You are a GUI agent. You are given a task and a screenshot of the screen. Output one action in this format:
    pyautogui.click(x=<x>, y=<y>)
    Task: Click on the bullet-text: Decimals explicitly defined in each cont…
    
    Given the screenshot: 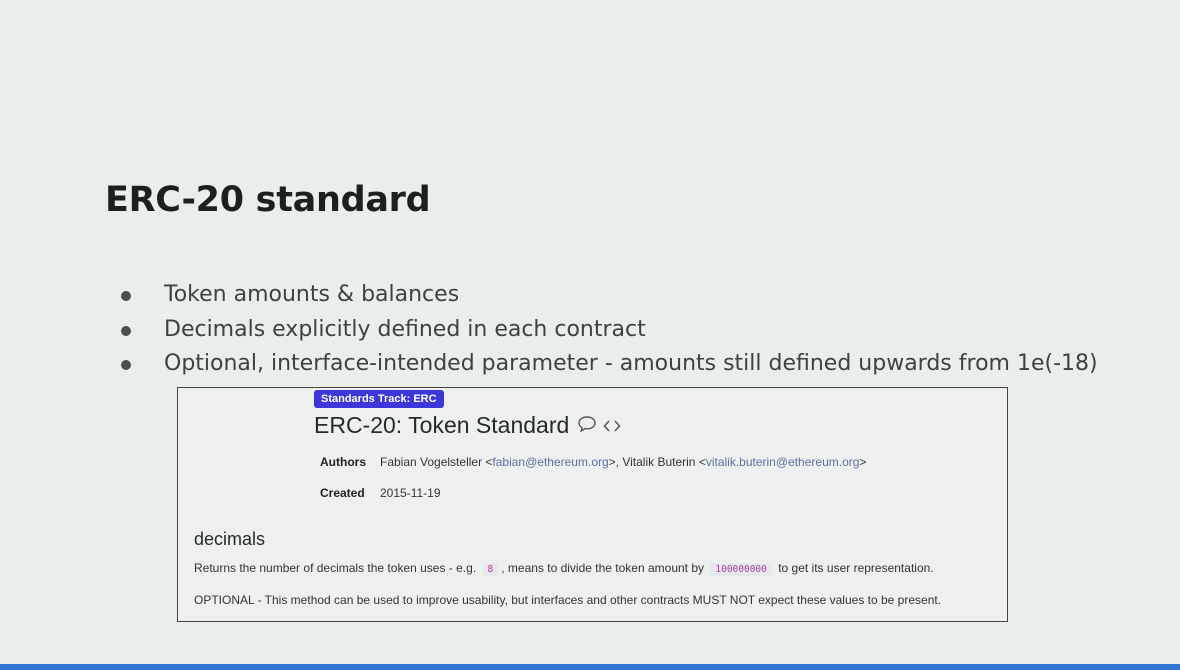 What is the action you would take?
    pyautogui.click(x=405, y=329)
    